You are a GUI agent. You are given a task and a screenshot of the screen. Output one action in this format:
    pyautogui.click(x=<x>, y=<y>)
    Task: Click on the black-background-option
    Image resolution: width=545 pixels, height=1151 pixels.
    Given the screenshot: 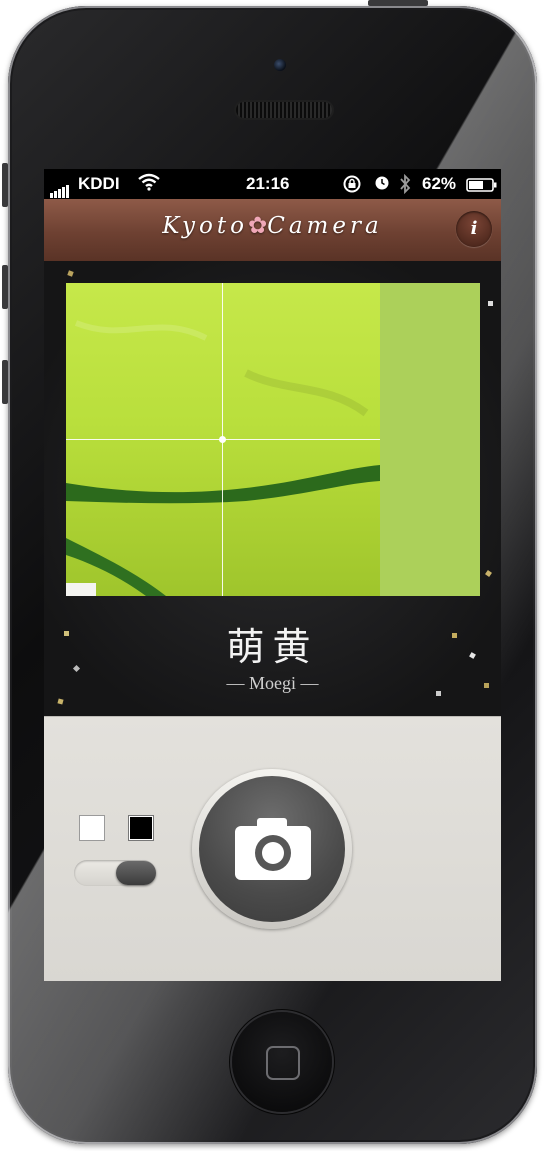 What is the action you would take?
    pyautogui.click(x=141, y=828)
    